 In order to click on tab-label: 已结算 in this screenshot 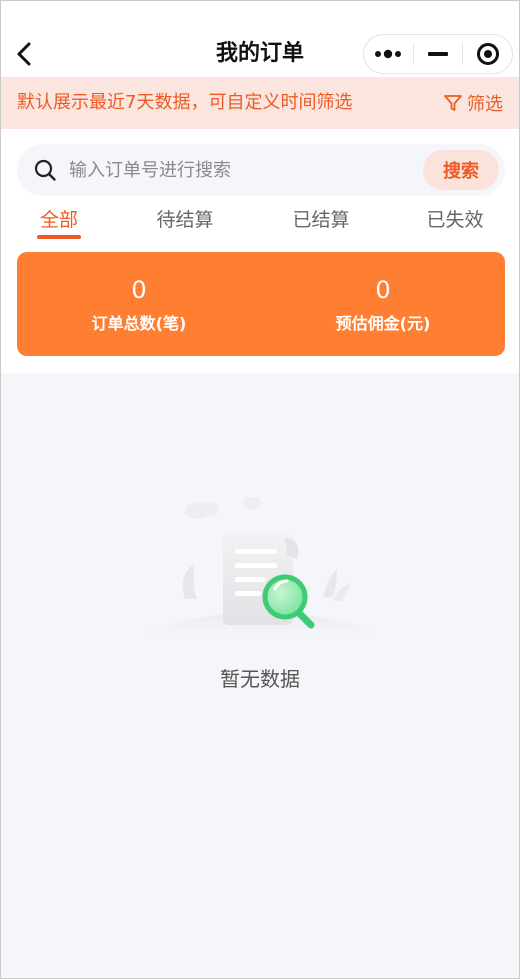, I will do `click(321, 220)`.